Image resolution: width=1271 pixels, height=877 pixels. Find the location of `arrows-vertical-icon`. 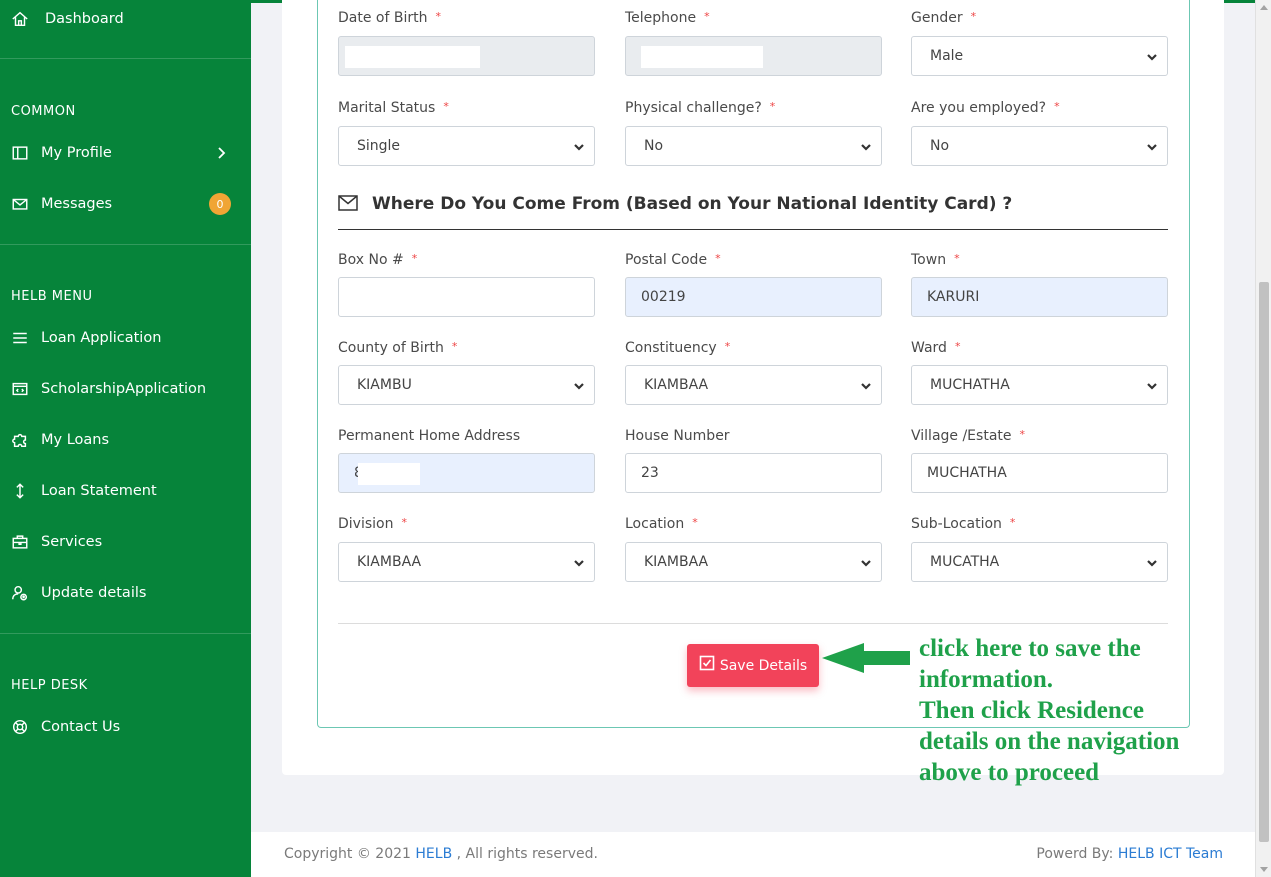

arrows-vertical-icon is located at coordinates (20, 491).